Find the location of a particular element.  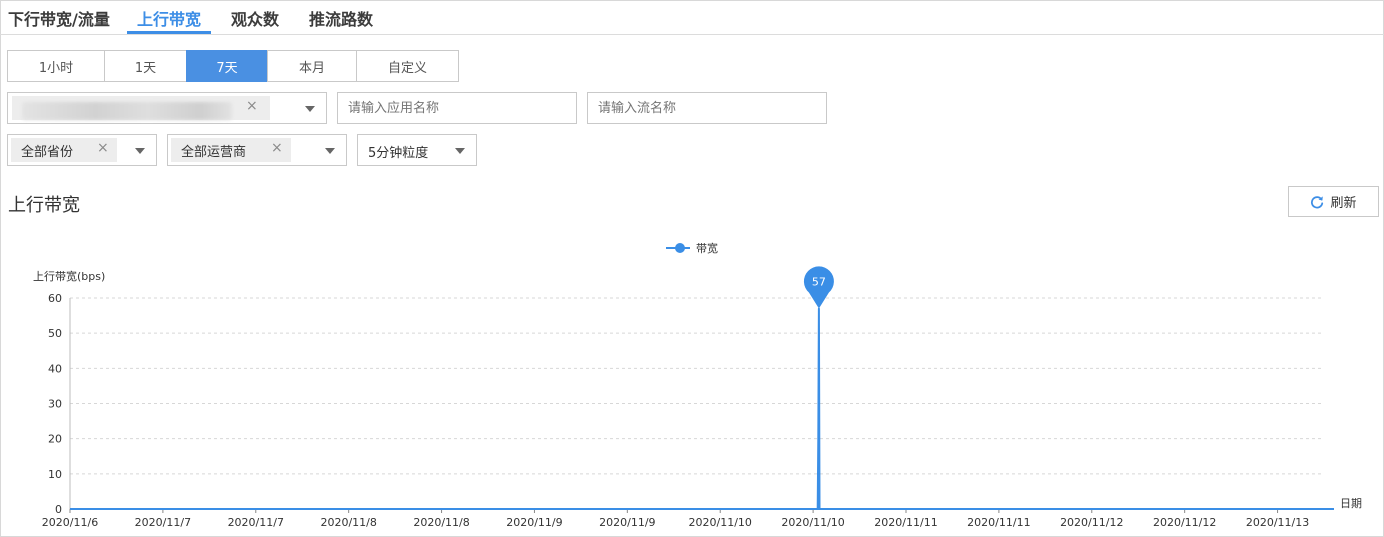

y-tick-label: 30 is located at coordinates (55, 404).